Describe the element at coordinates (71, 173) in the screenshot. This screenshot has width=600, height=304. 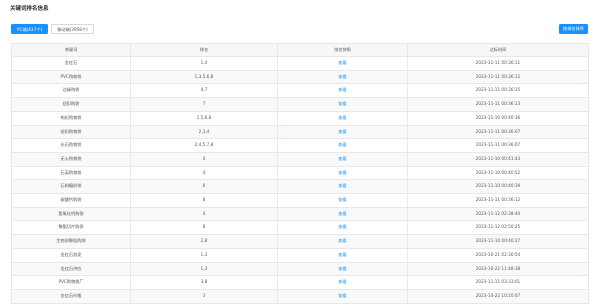
I see `cell-keyword: 石英购物袋` at that location.